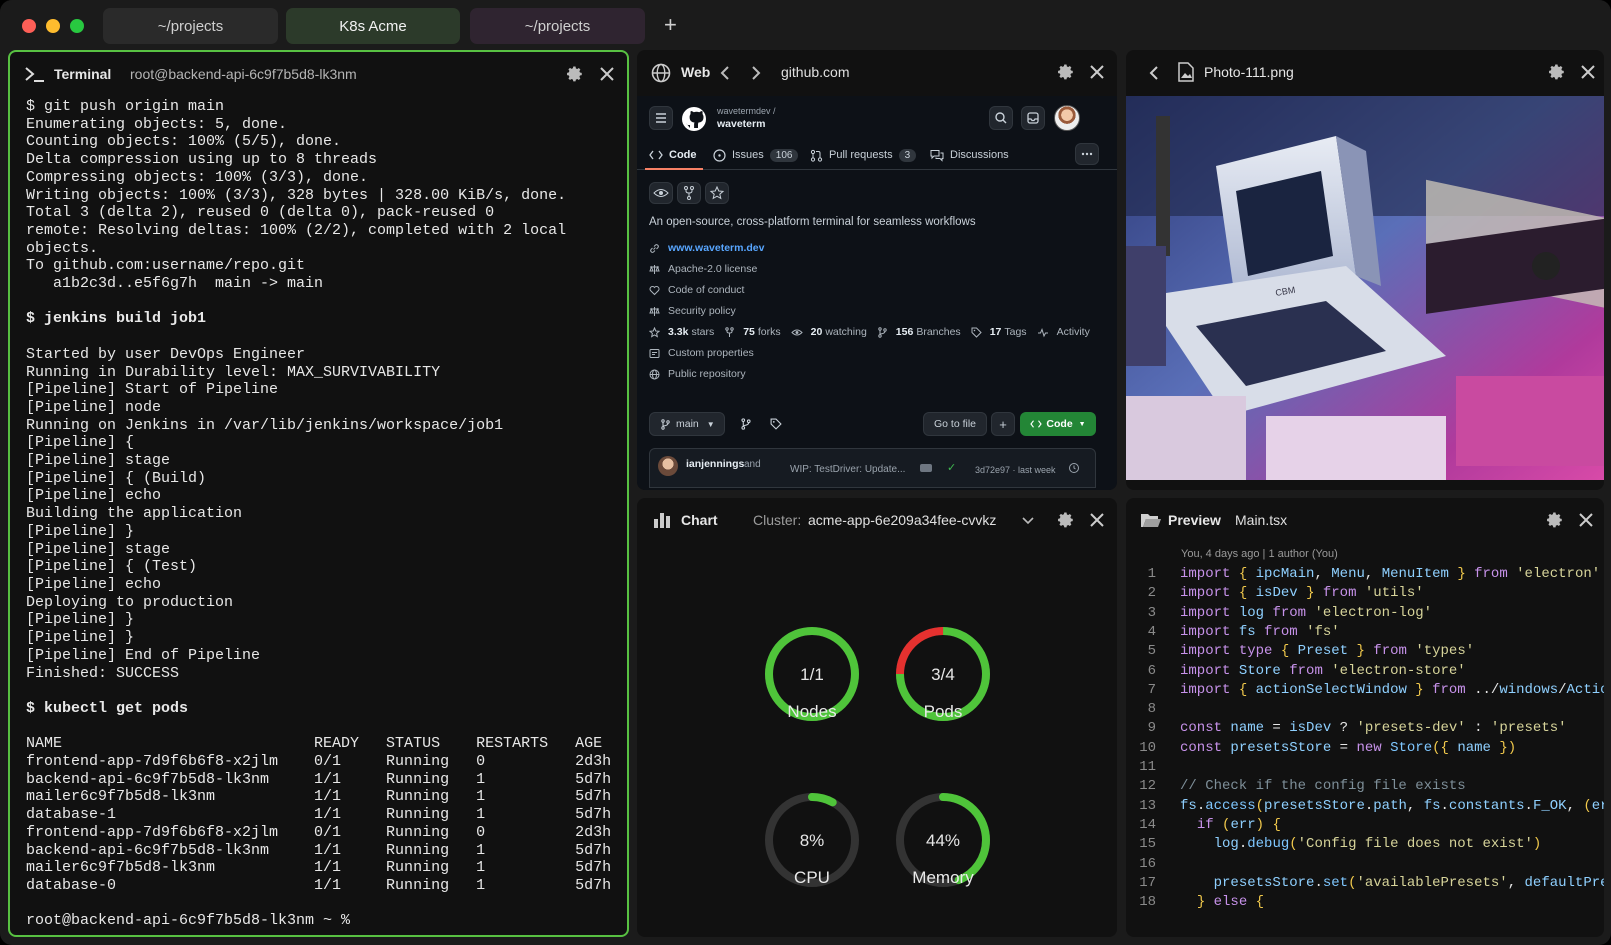  I want to click on forward-icon, so click(756, 73).